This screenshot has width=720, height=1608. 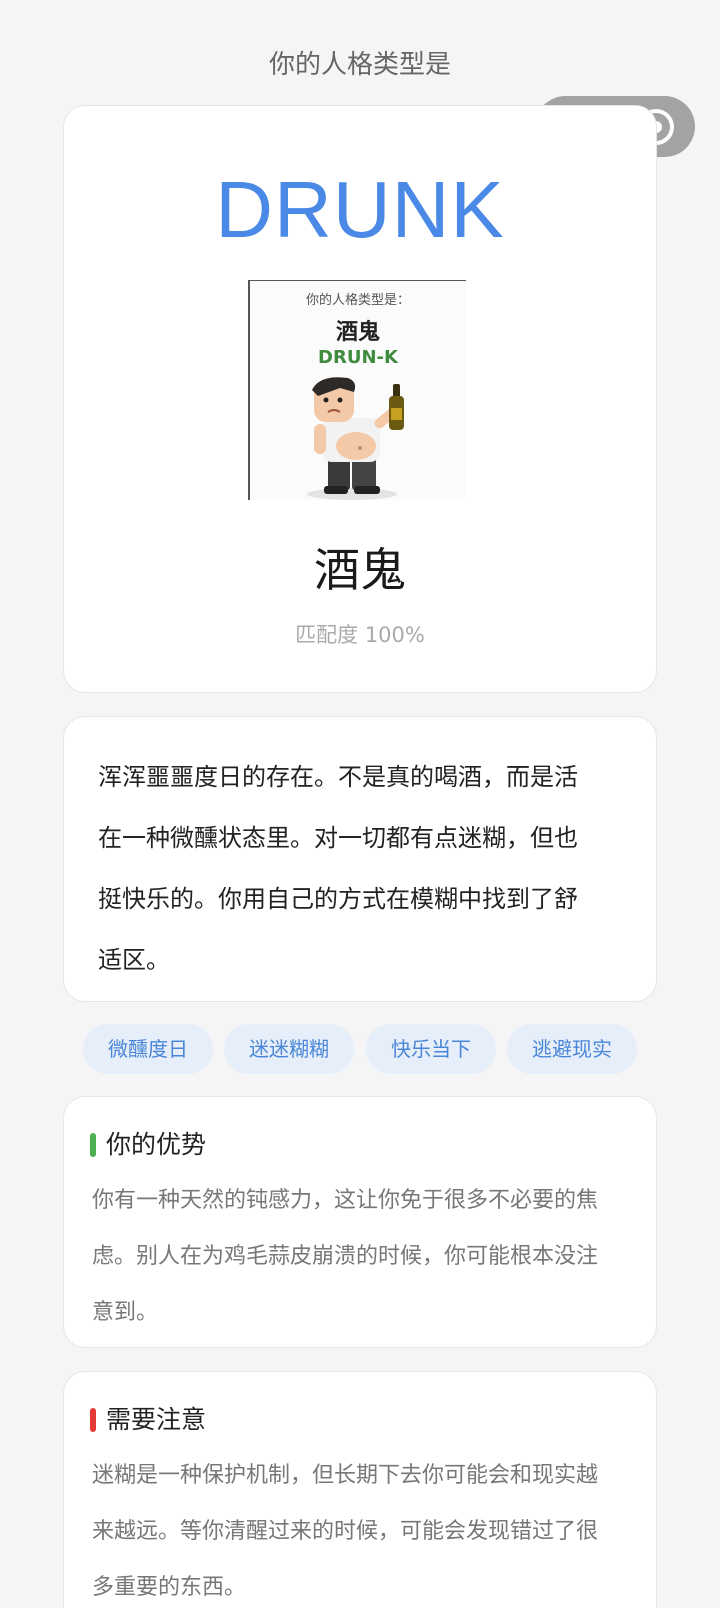 I want to click on image-caption-code: DRUN-K, so click(x=358, y=357).